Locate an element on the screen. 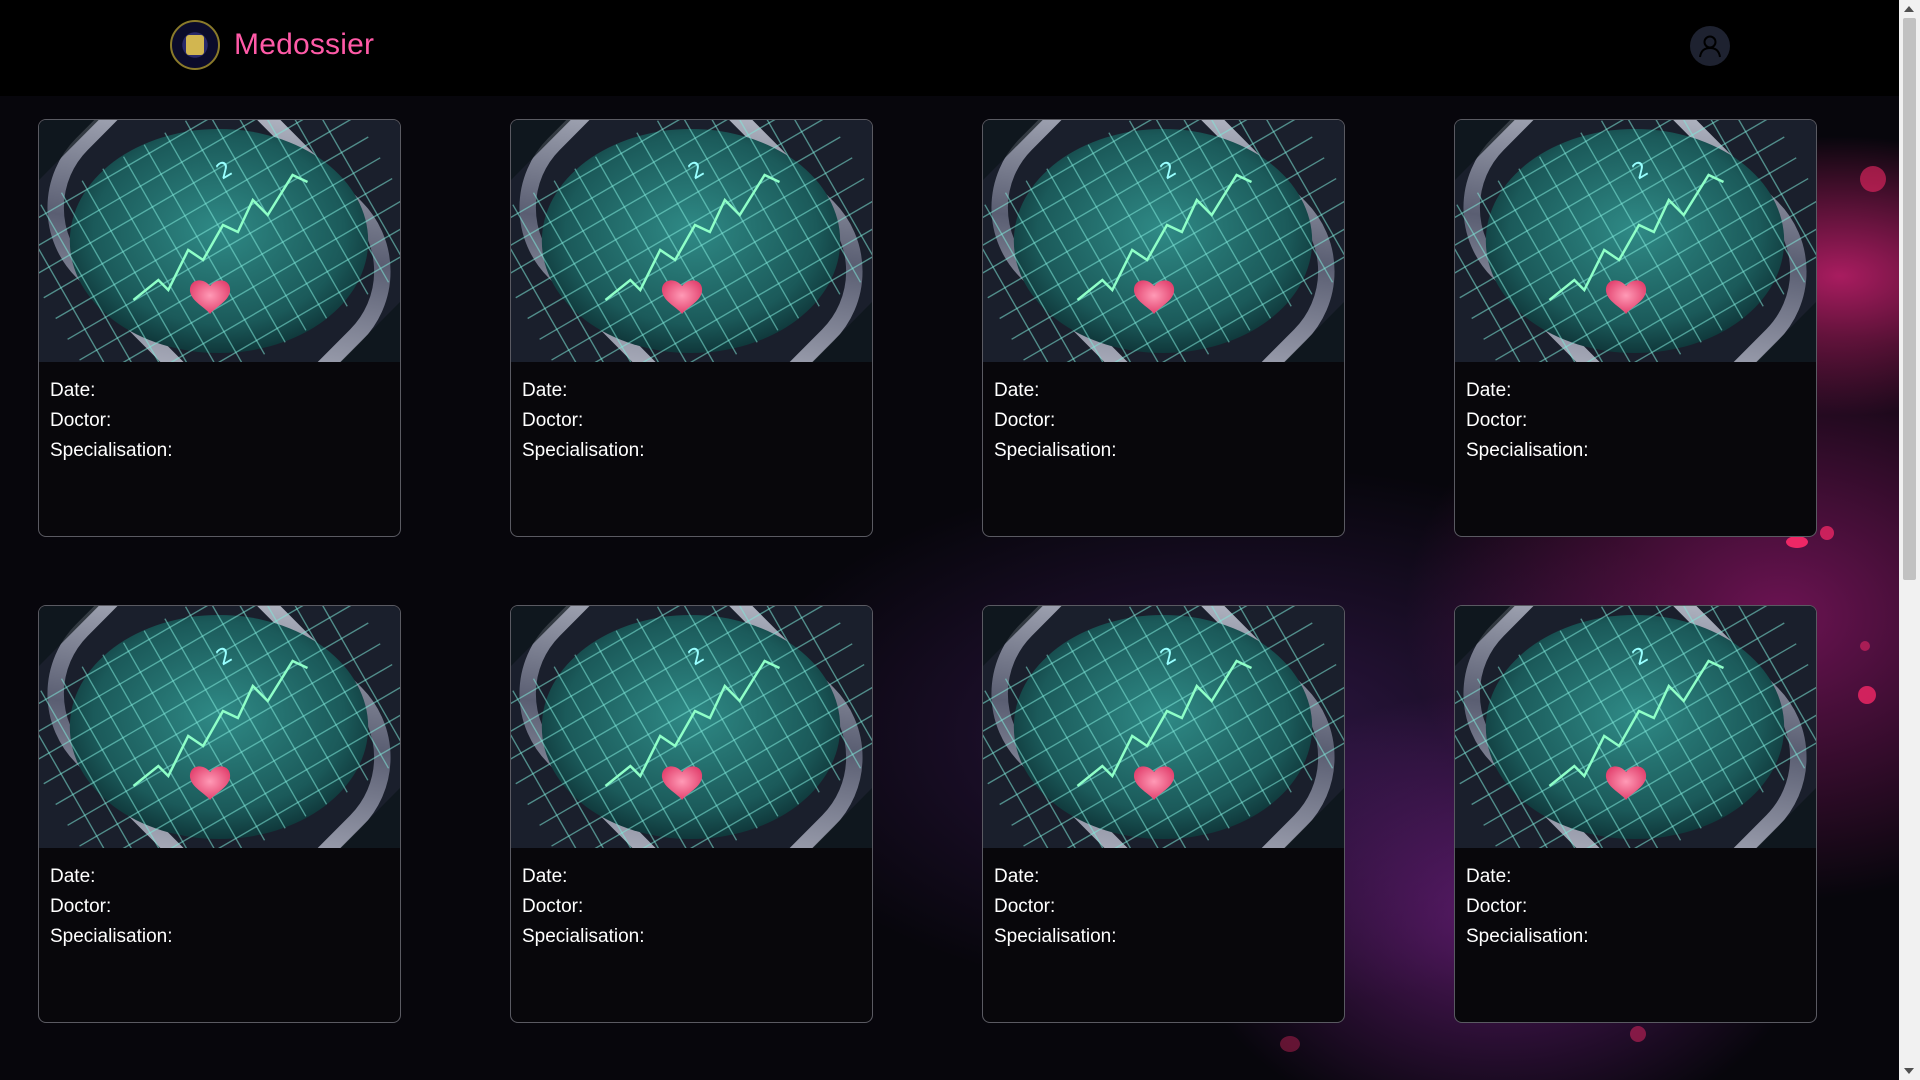  brand-name: Medossier is located at coordinates (304, 44).